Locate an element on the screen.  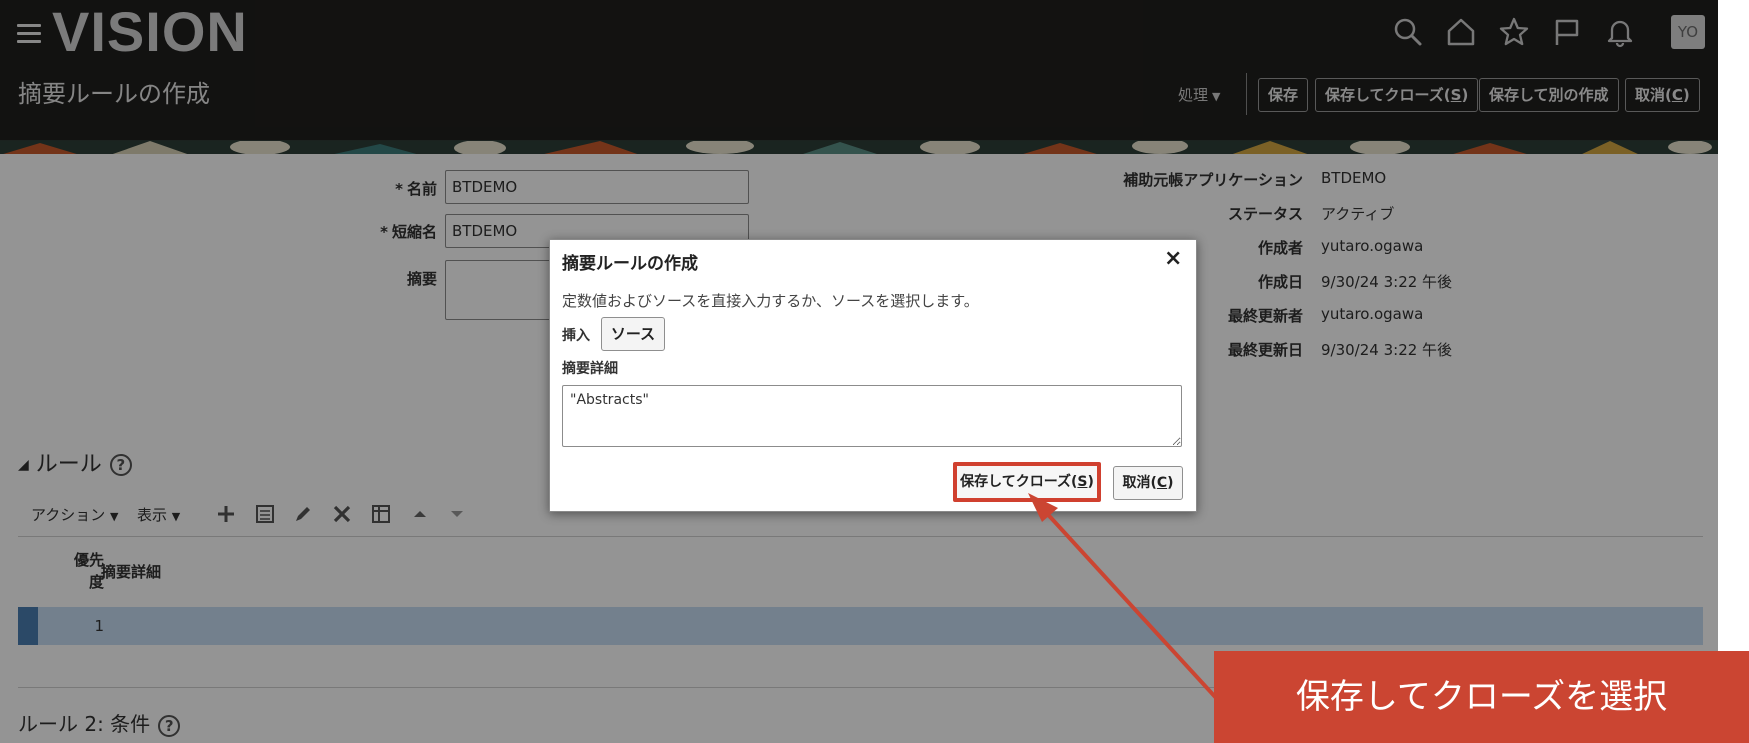
dialog-cancel-button: 取消(C) is located at coordinates (1148, 483).